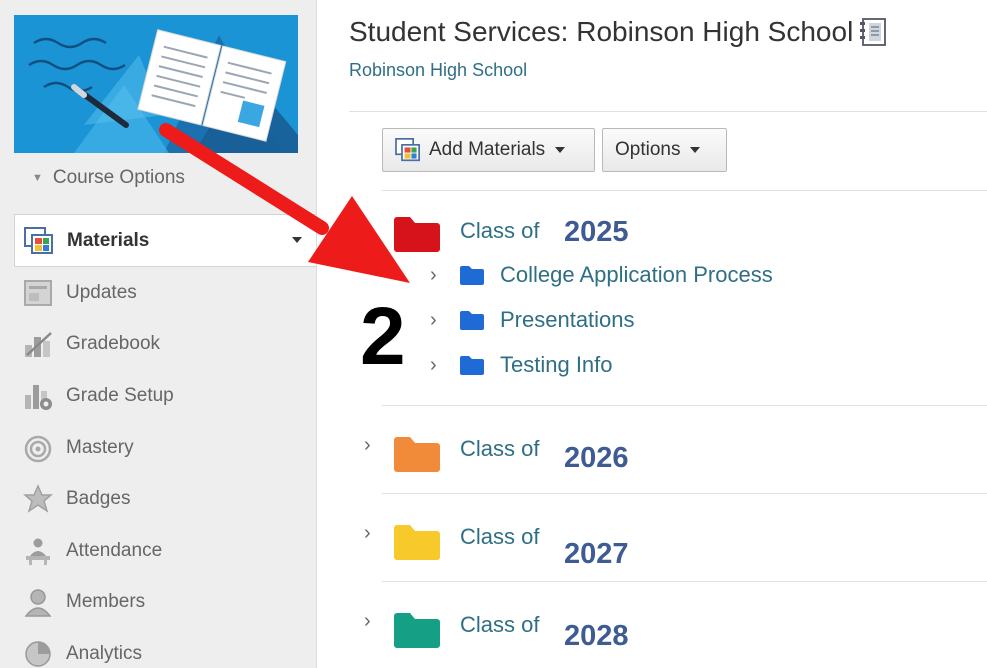 The image size is (987, 668). Describe the element at coordinates (367, 229) in the screenshot. I see `chevron-down-icon: ›` at that location.